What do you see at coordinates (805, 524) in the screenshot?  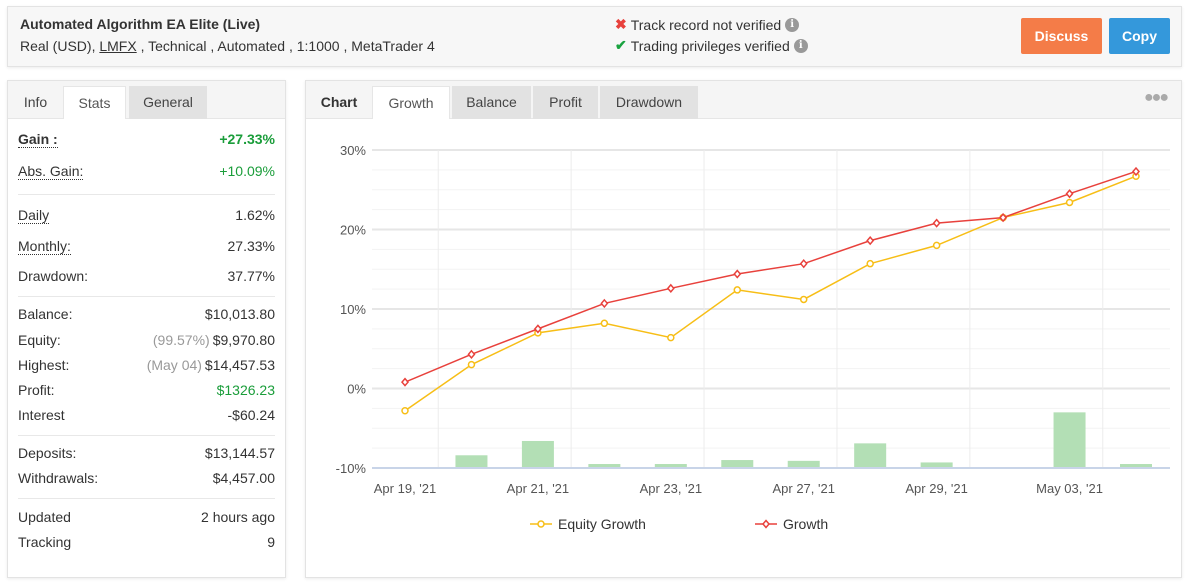 I see `legend-label: Growth` at bounding box center [805, 524].